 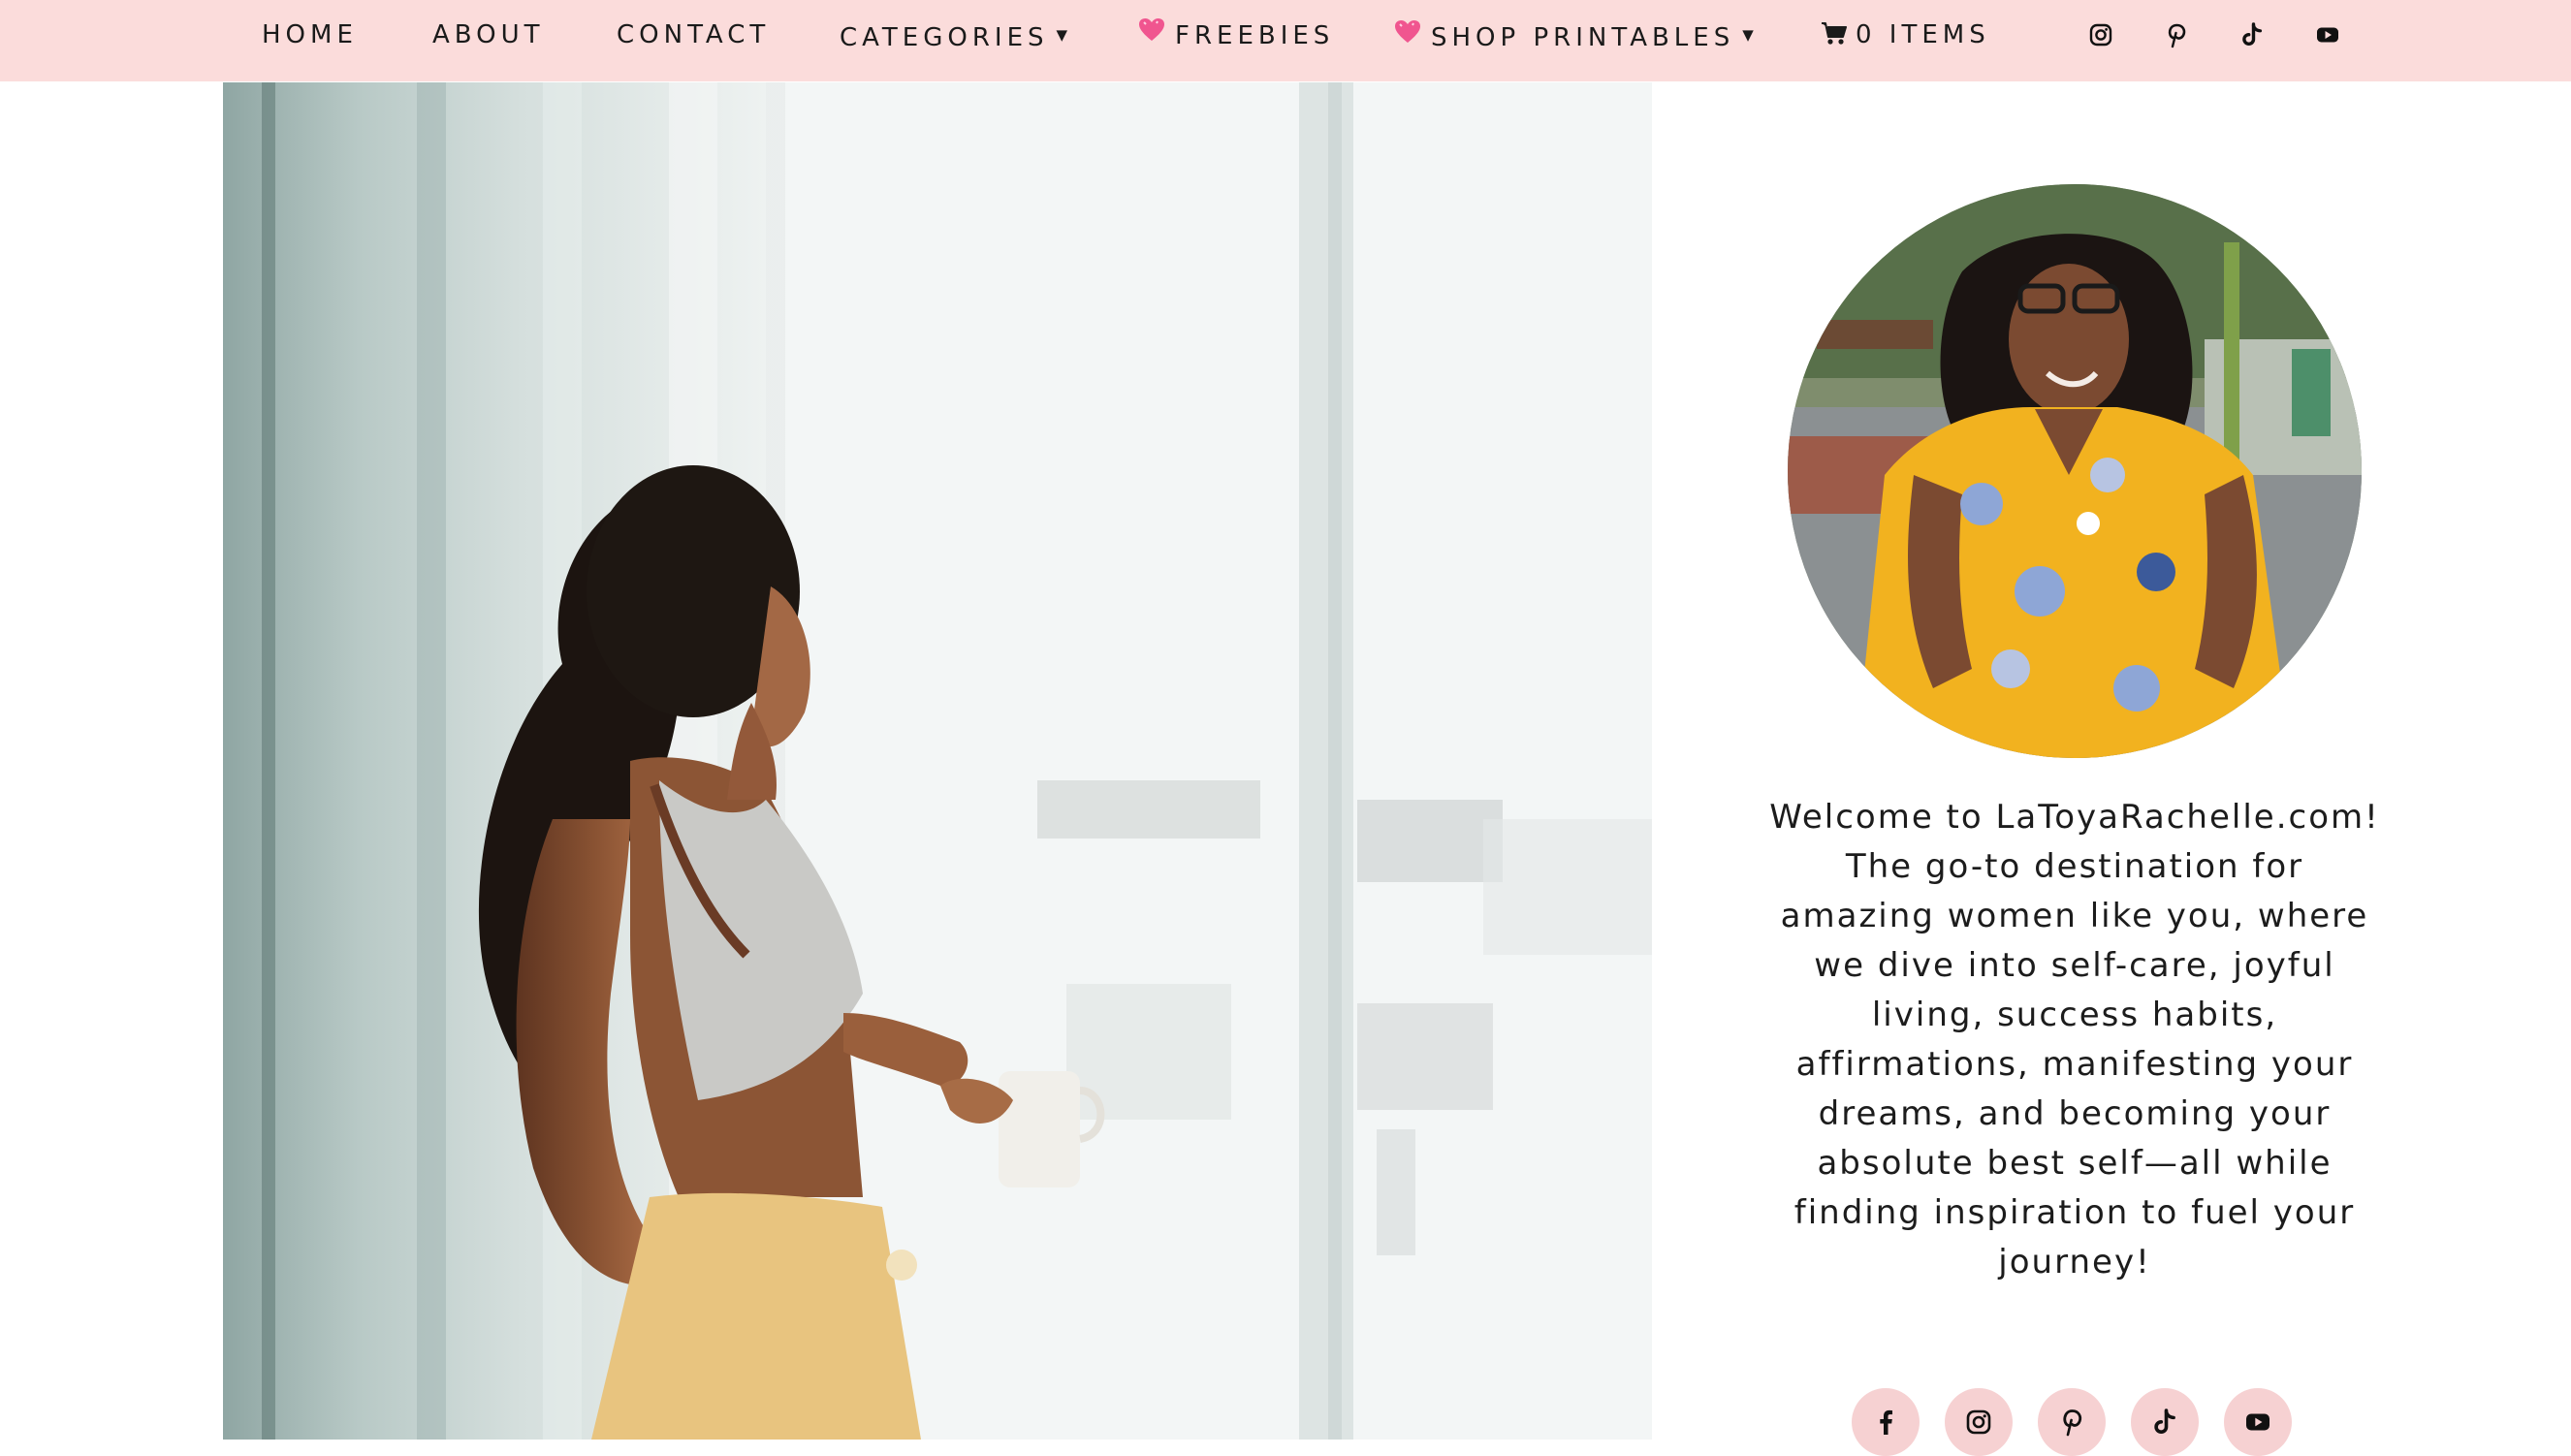 What do you see at coordinates (1255, 36) in the screenshot?
I see `nav-freebies-label: FREEBIES` at bounding box center [1255, 36].